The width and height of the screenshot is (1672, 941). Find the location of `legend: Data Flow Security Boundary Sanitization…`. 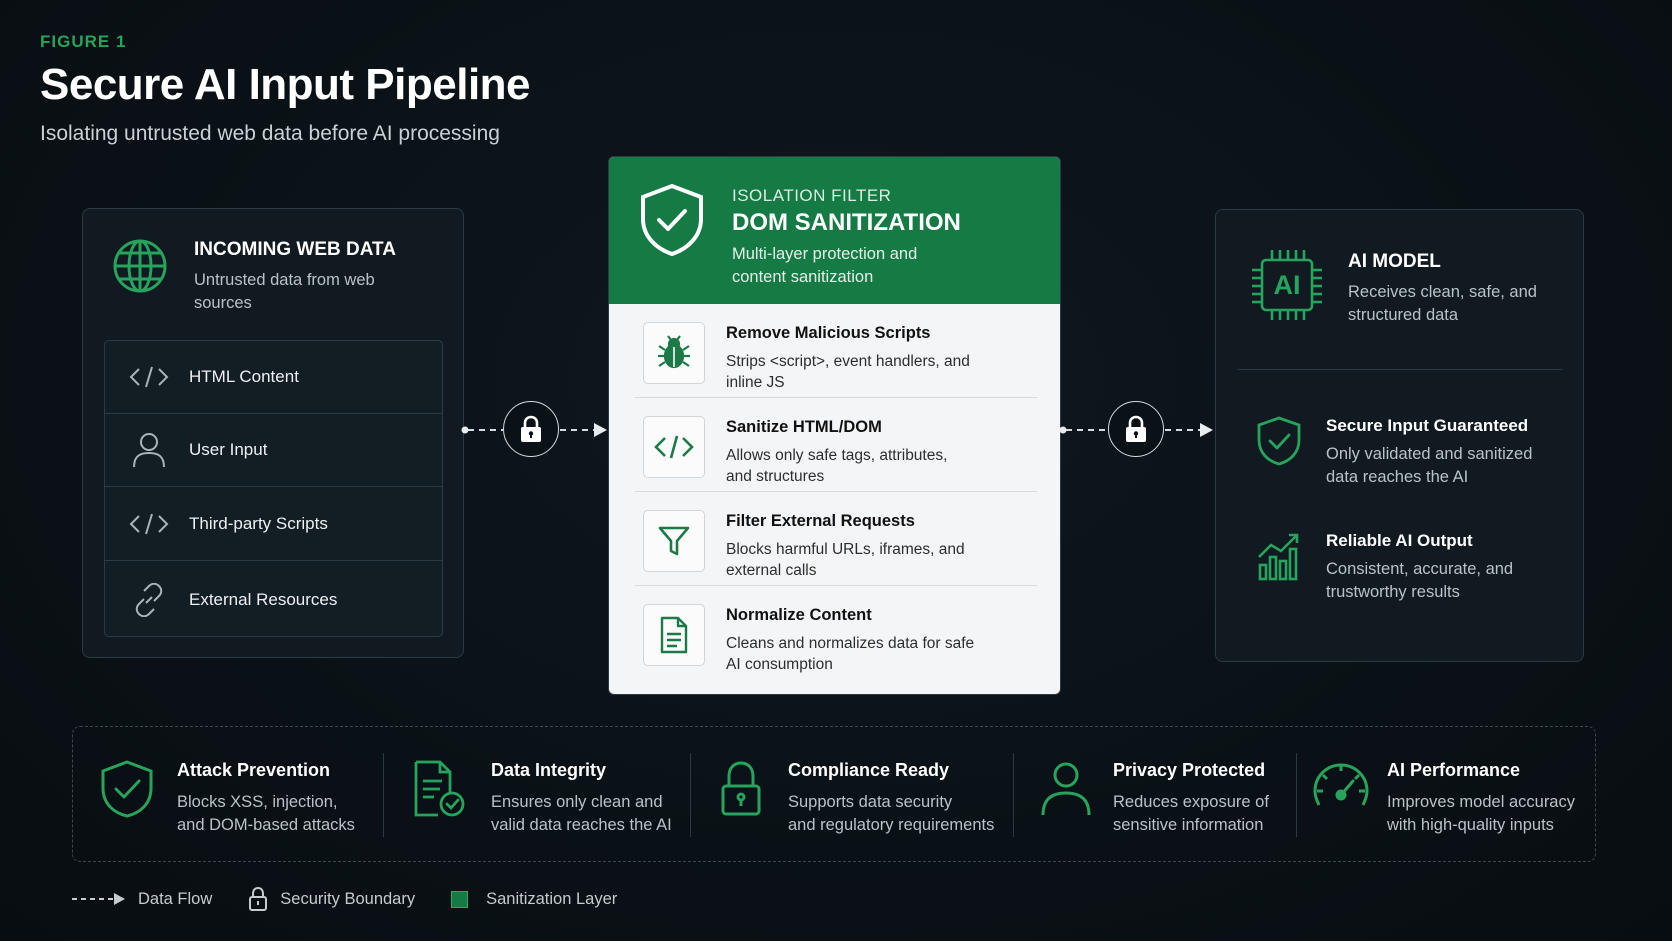

legend: Data Flow Security Boundary Sanitization… is located at coordinates (362, 899).